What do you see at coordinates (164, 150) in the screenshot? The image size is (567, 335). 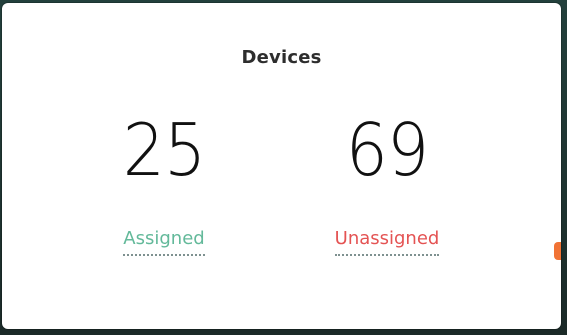 I see `assigned-count: 25` at bounding box center [164, 150].